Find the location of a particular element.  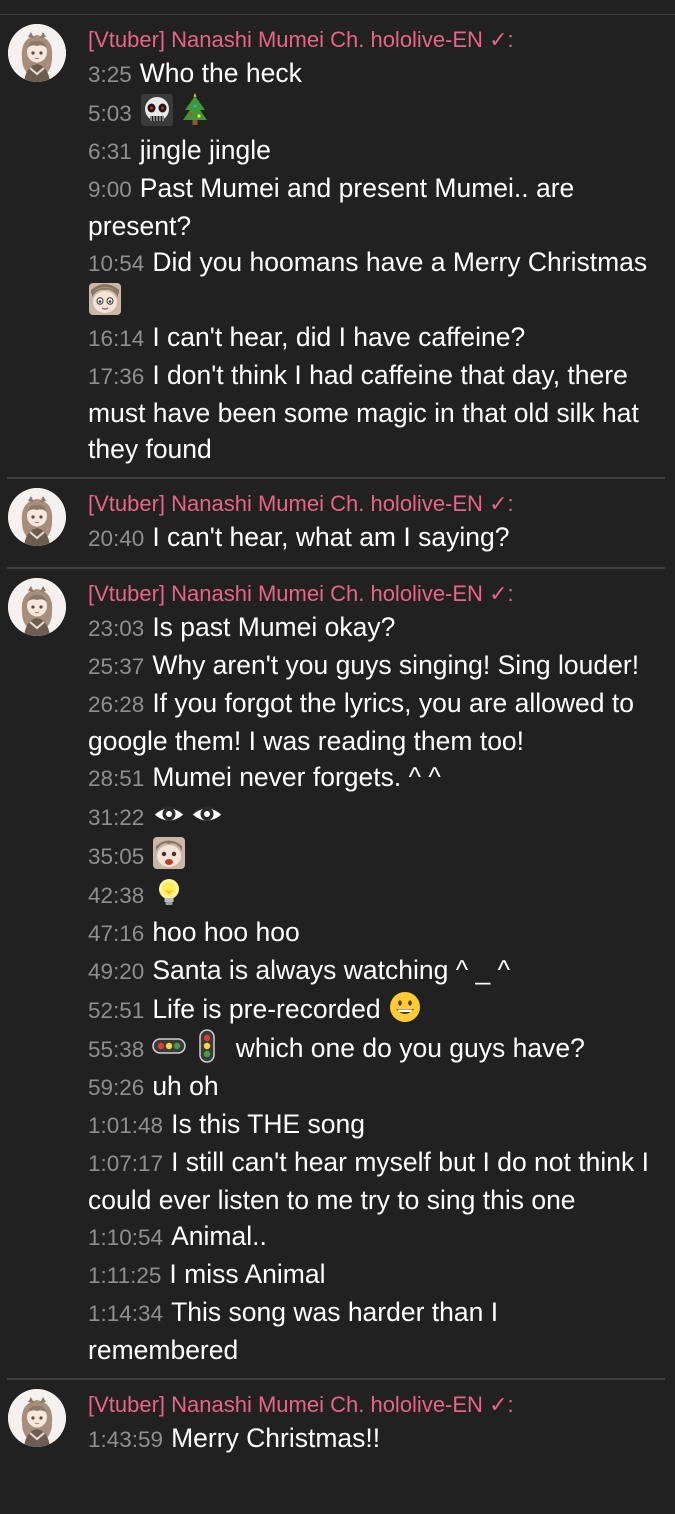

chat-message: 1:10:54 Animal.. is located at coordinates (370, 1237).